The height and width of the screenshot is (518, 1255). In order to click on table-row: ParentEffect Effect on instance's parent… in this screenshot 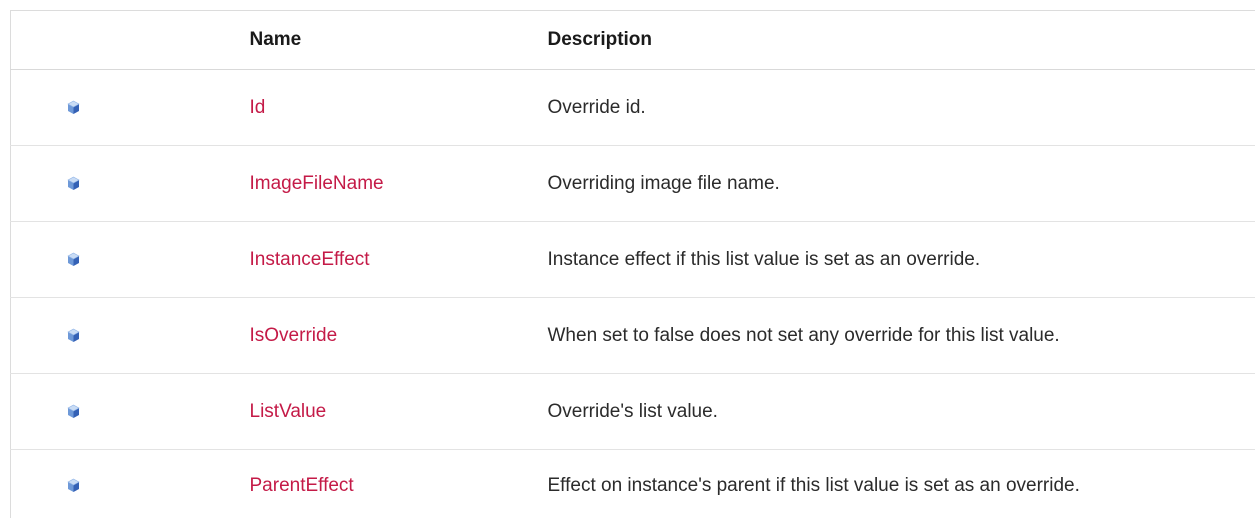, I will do `click(633, 484)`.